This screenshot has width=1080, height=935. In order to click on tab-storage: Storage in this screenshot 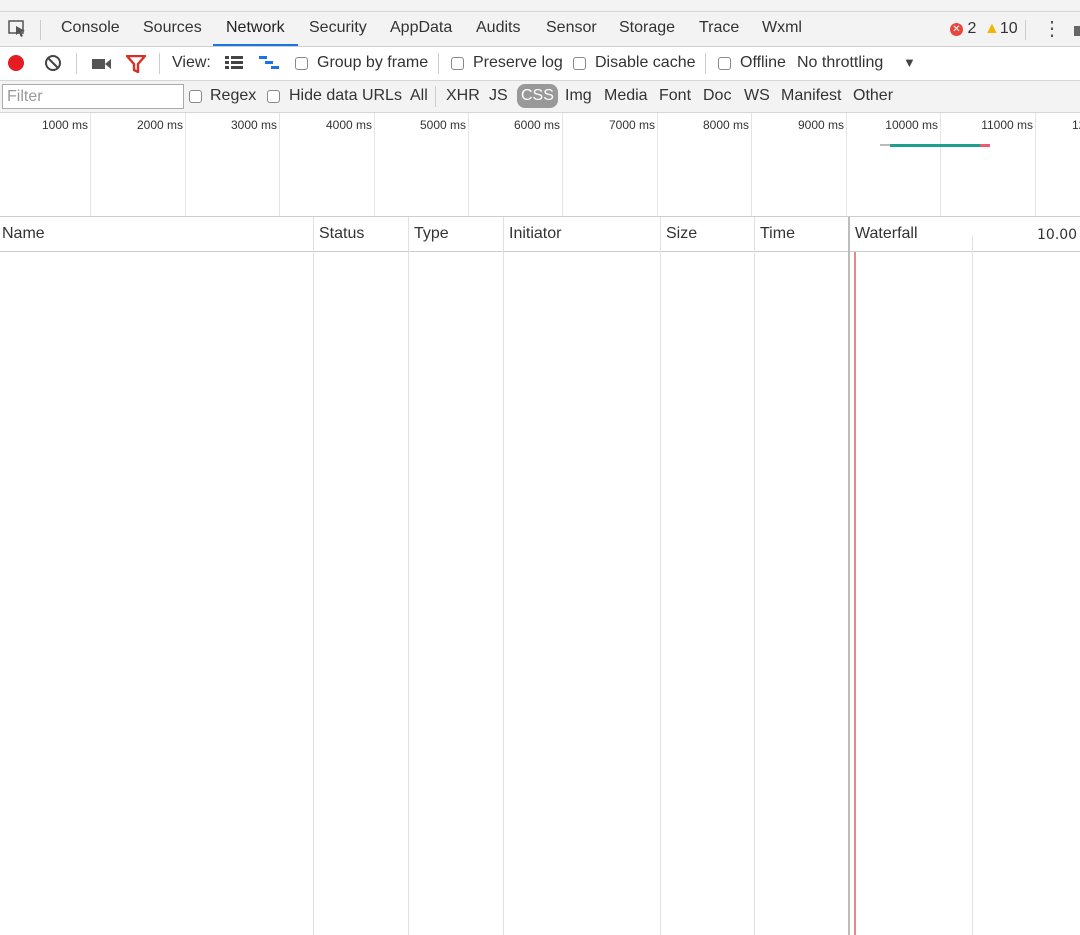, I will do `click(647, 29)`.